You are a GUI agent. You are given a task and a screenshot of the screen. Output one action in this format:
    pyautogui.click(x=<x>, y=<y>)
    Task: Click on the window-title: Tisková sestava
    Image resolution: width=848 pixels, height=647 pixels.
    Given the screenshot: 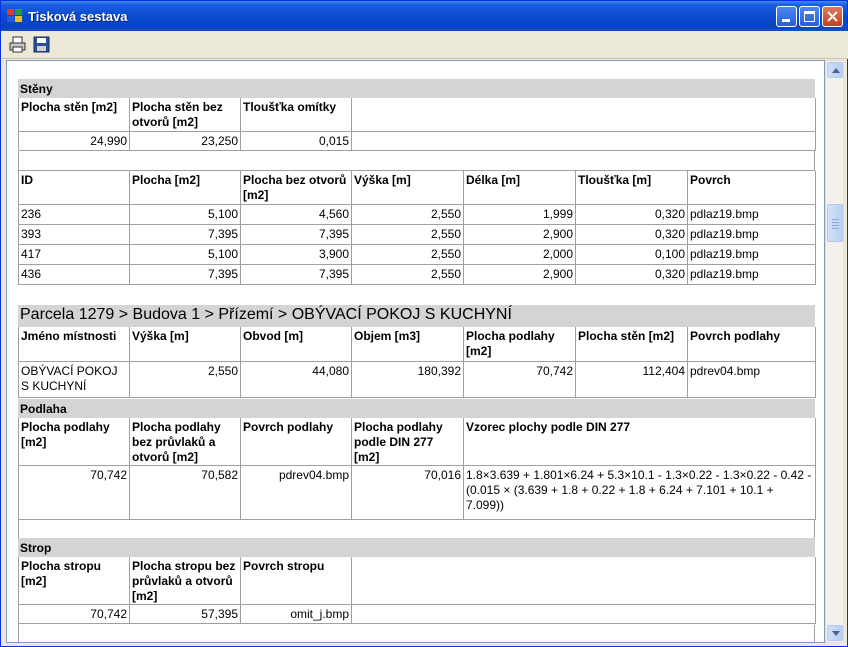 What is the action you would take?
    pyautogui.click(x=78, y=16)
    